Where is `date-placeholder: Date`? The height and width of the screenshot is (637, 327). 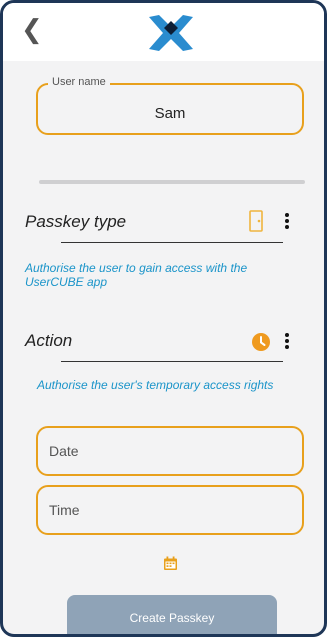 date-placeholder: Date is located at coordinates (64, 451).